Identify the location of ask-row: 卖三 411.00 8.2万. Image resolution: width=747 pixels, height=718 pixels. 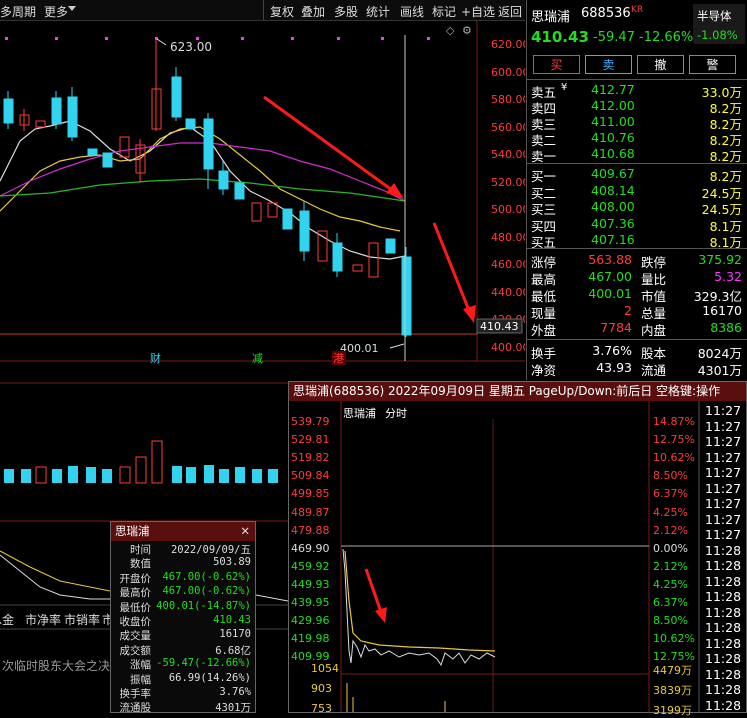
(637, 123).